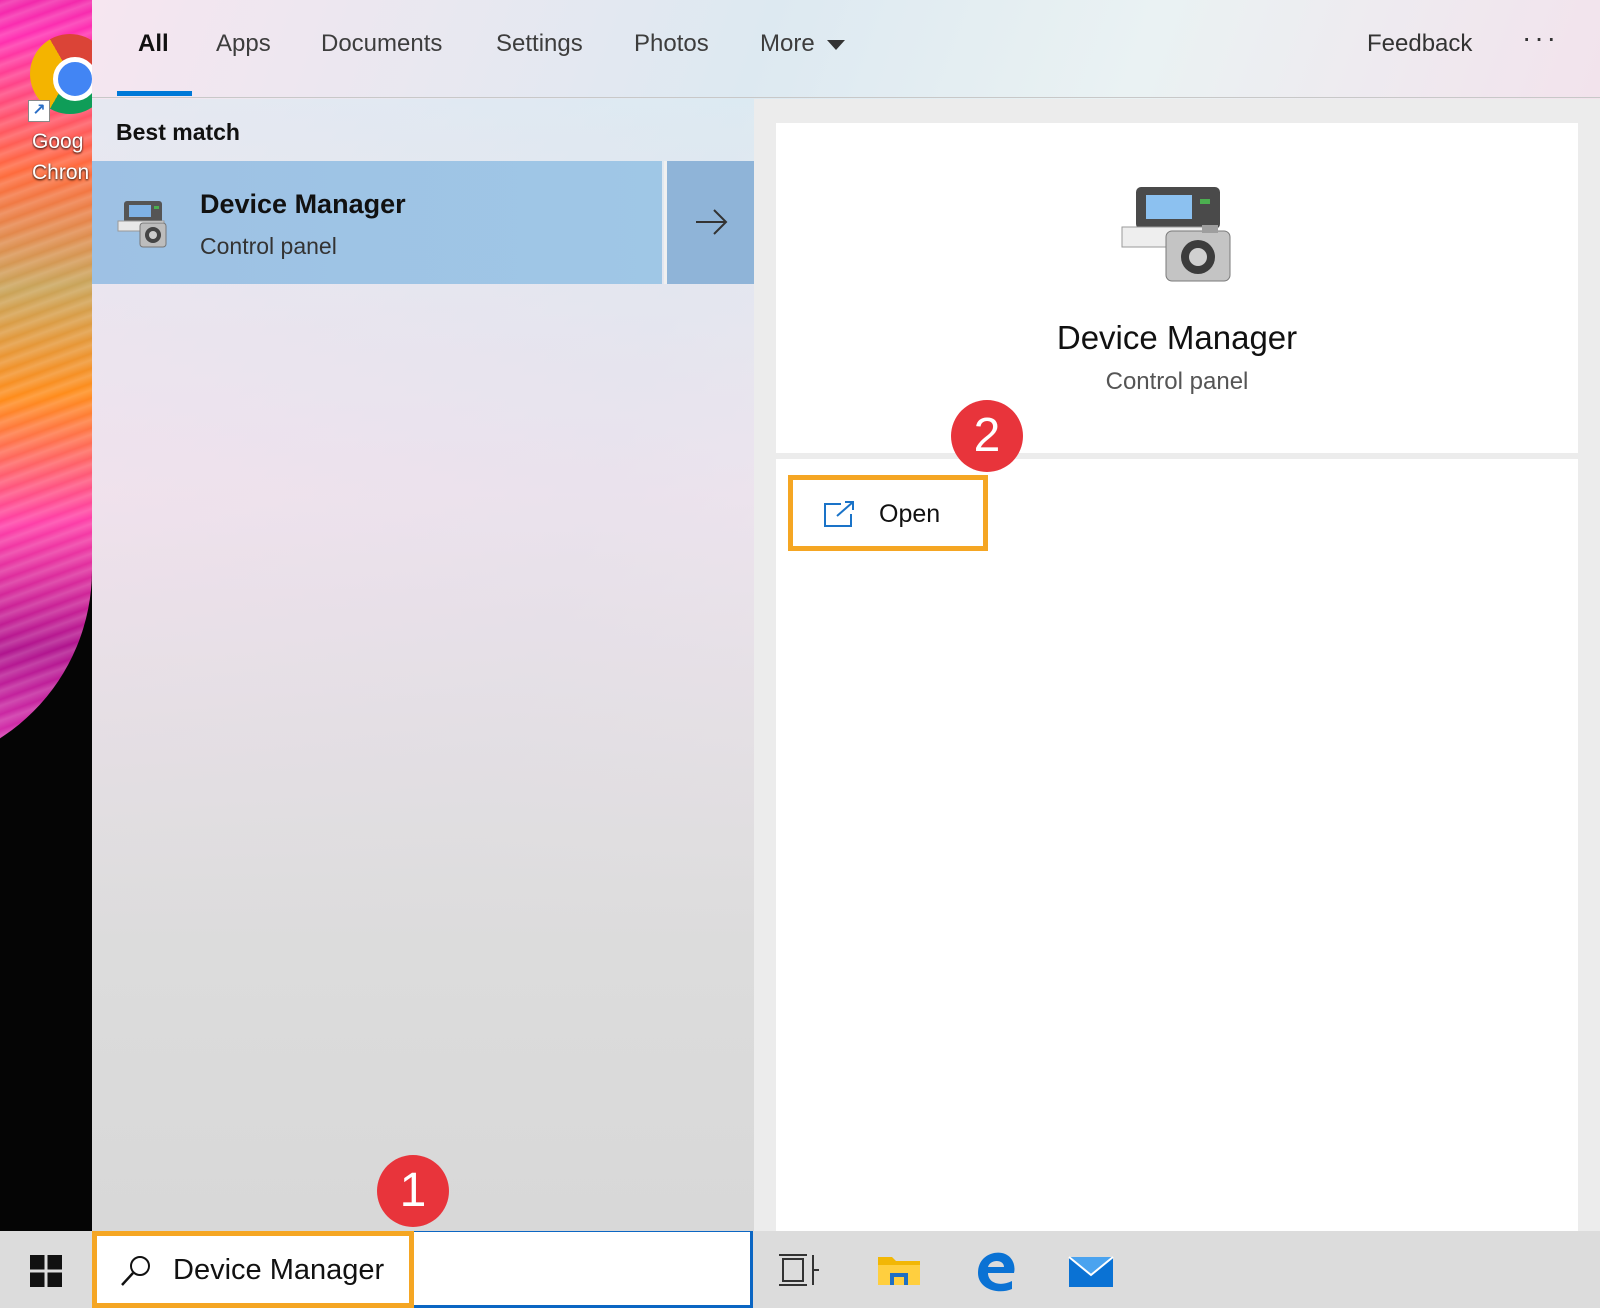 This screenshot has height=1308, width=1600. I want to click on edge-icon, so click(996, 1272).